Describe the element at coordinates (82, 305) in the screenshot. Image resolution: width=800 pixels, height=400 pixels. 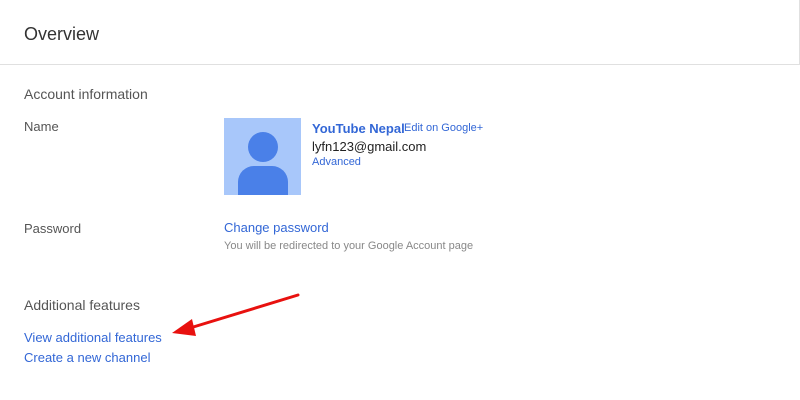
I see `additional-features-heading: Additional features` at that location.